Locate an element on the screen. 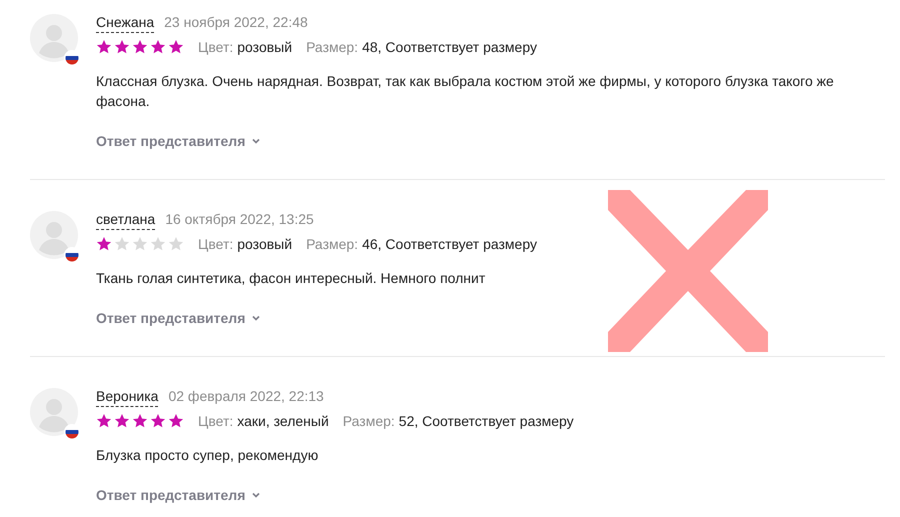 The height and width of the screenshot is (517, 900). color-value: хаки, зеленый is located at coordinates (283, 421).